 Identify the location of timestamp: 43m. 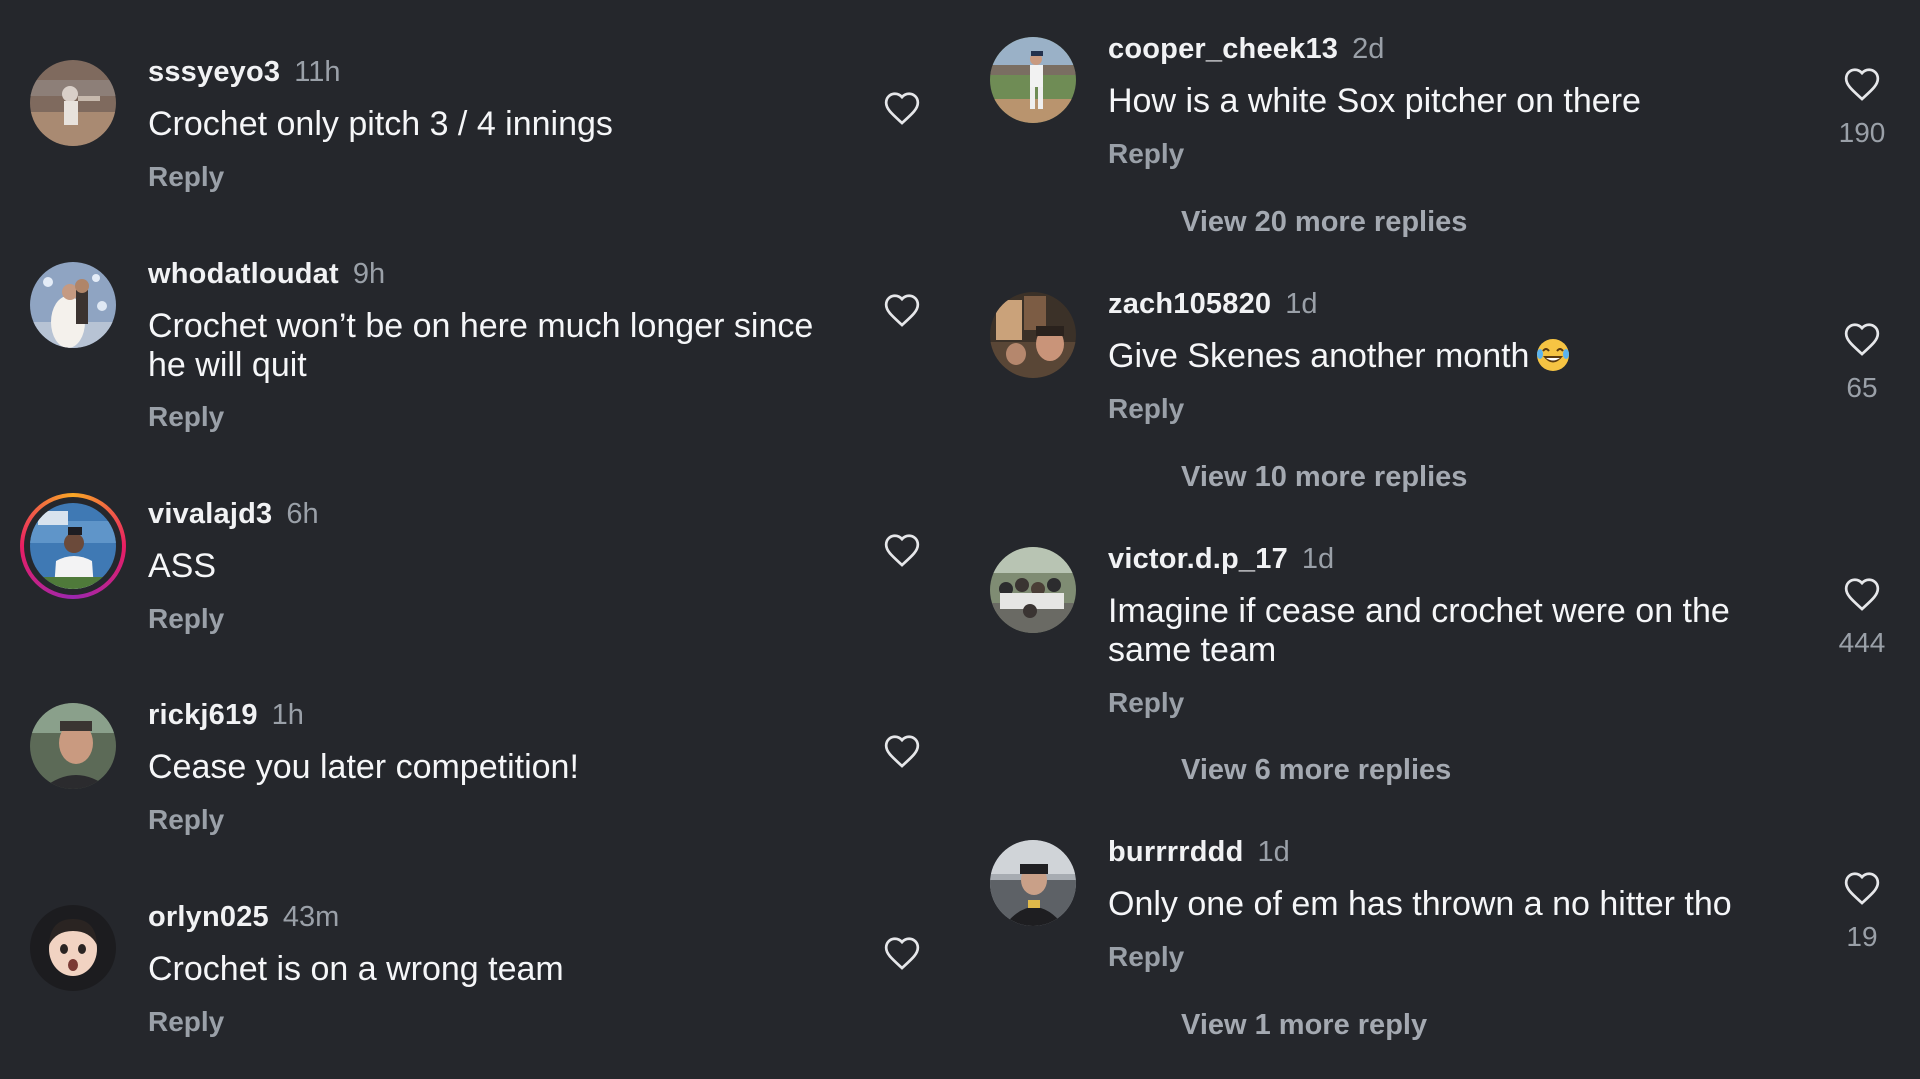
(311, 917).